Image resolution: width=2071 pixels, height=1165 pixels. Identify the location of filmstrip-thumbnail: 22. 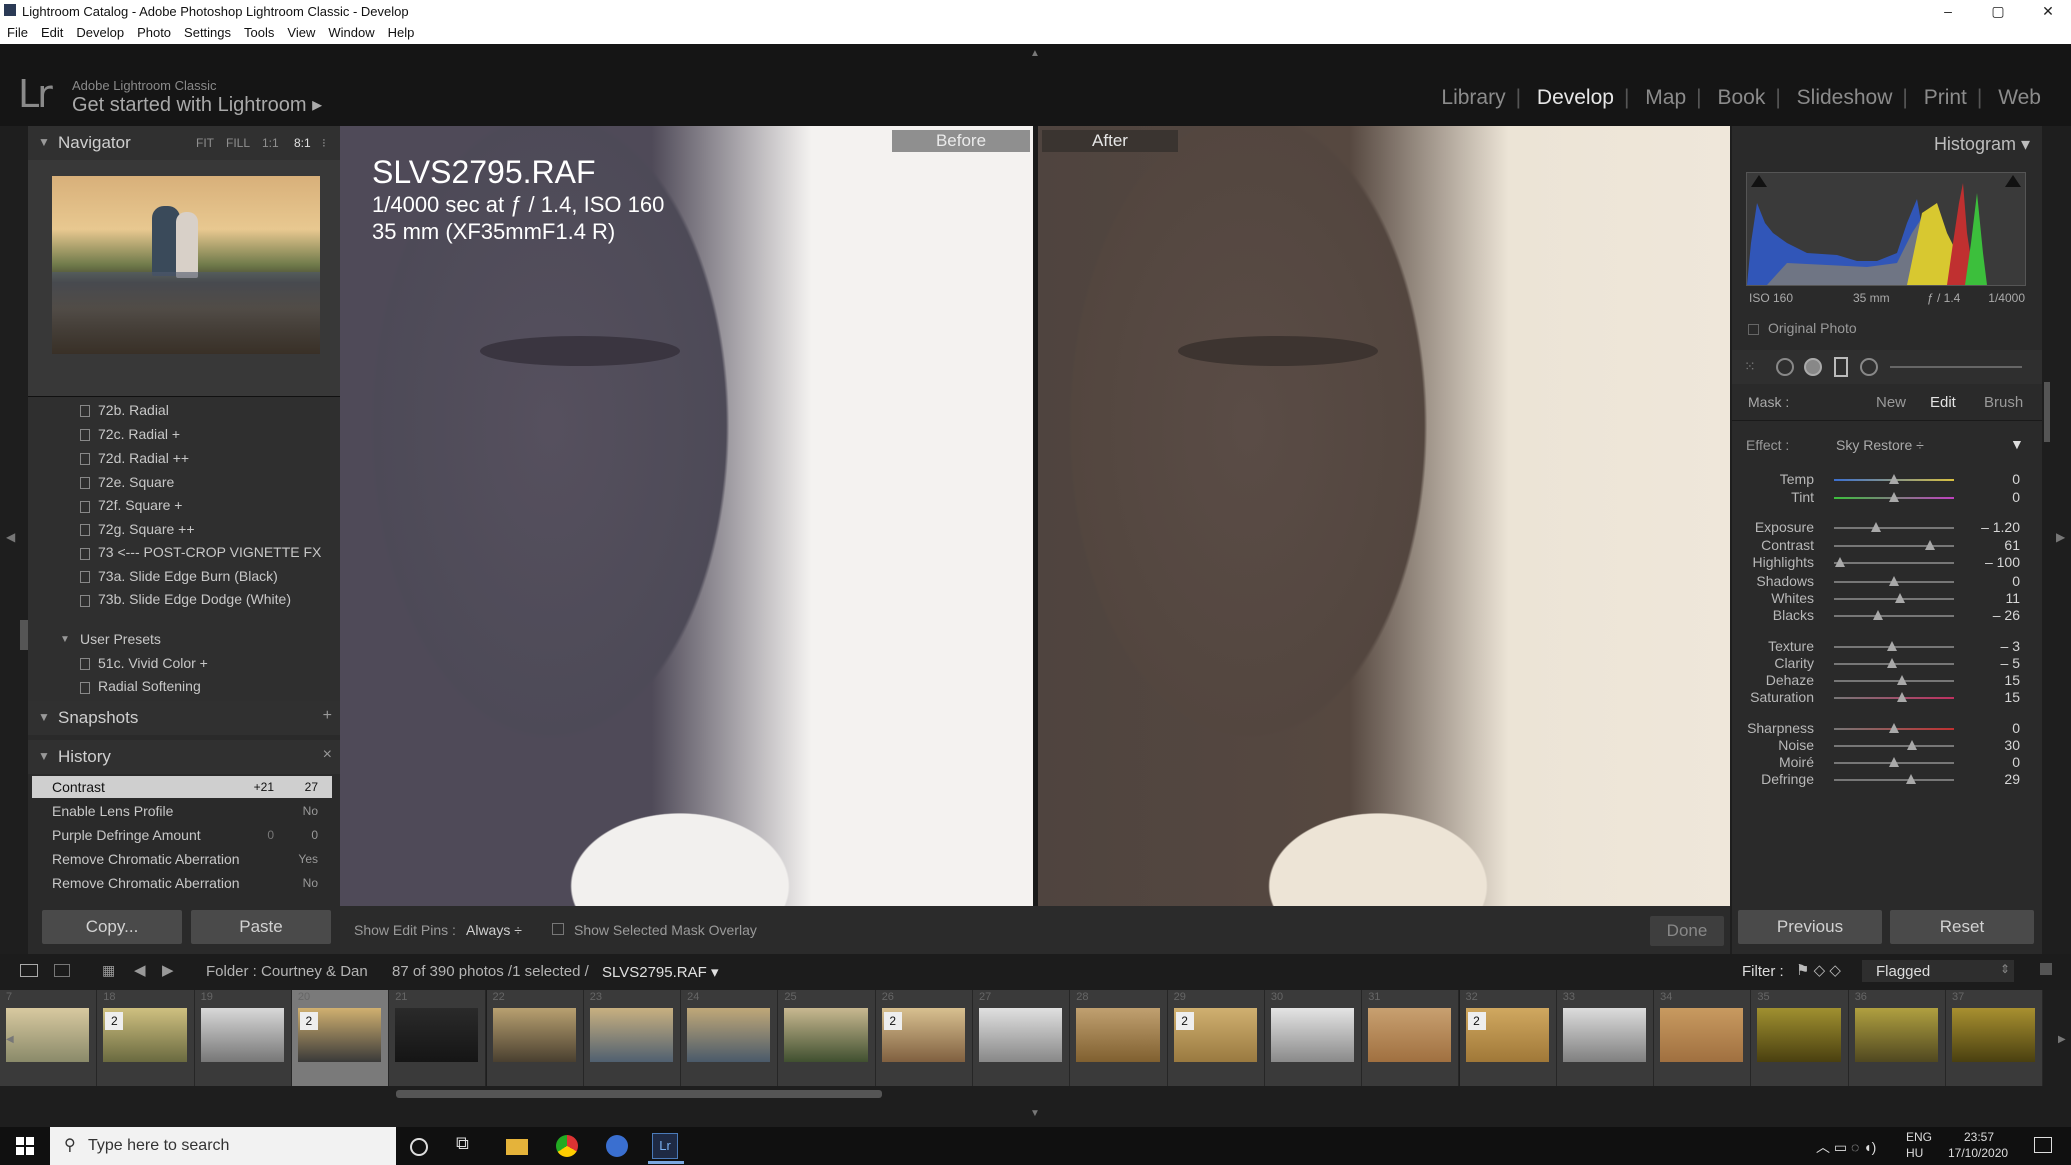
(535, 1038).